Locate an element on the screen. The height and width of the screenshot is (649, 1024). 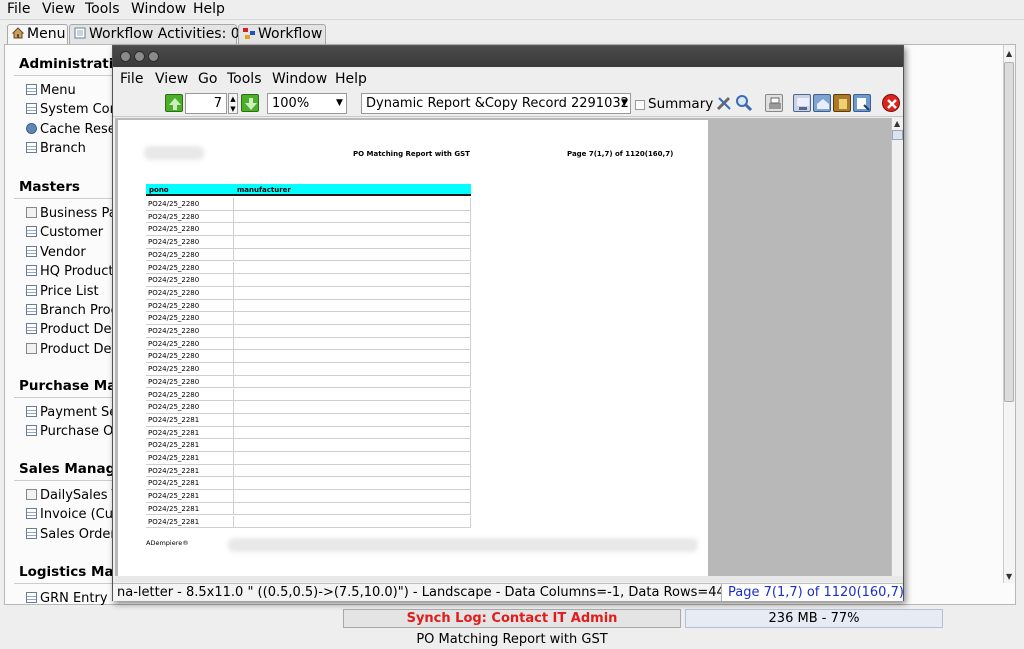
menu-item: Product Det is located at coordinates (71, 349).